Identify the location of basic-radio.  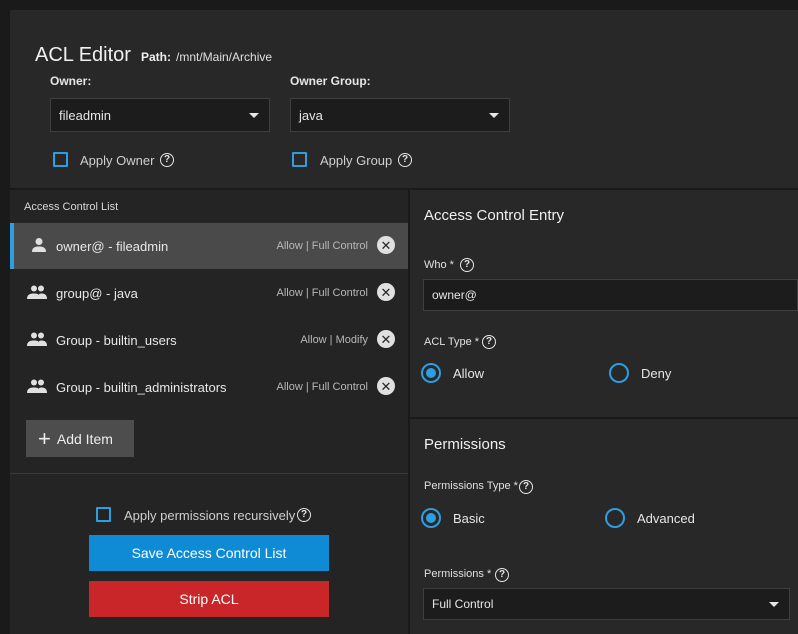
(431, 518).